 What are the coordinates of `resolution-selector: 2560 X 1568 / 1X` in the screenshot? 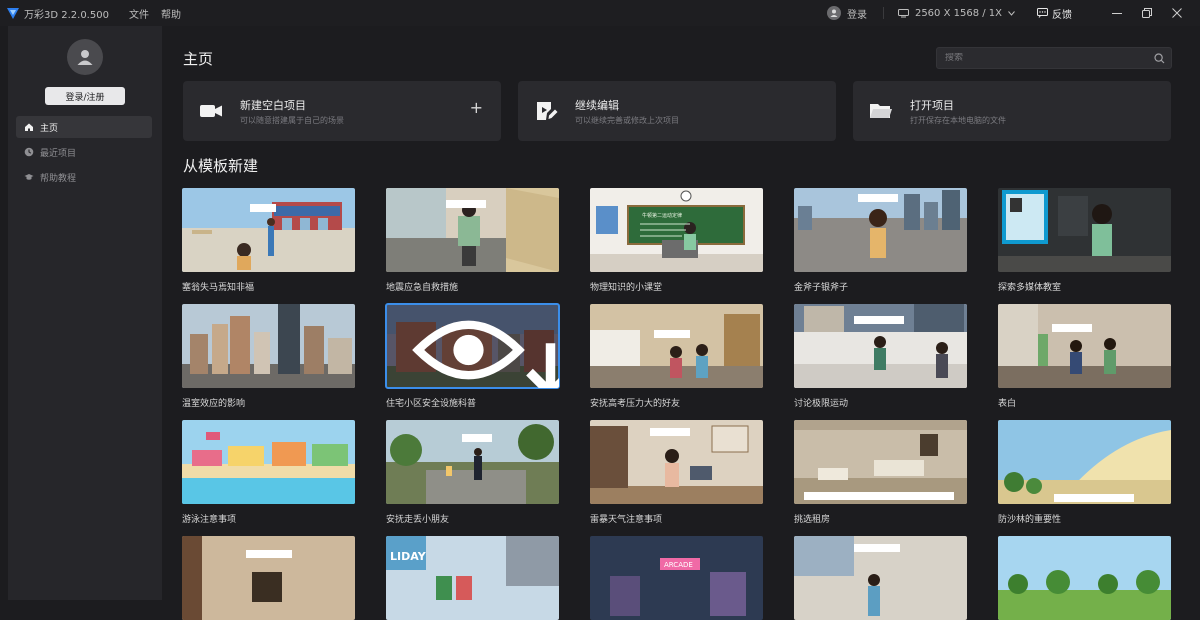 It's located at (956, 13).